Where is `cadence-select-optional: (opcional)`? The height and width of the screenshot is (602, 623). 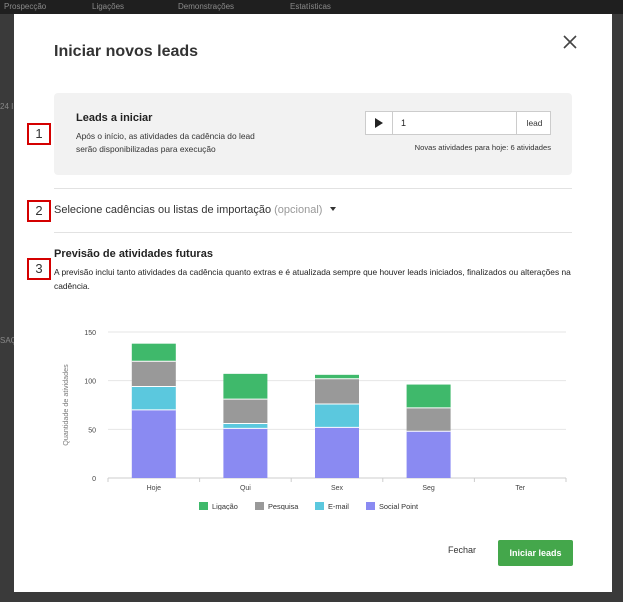 cadence-select-optional: (opcional) is located at coordinates (298, 210).